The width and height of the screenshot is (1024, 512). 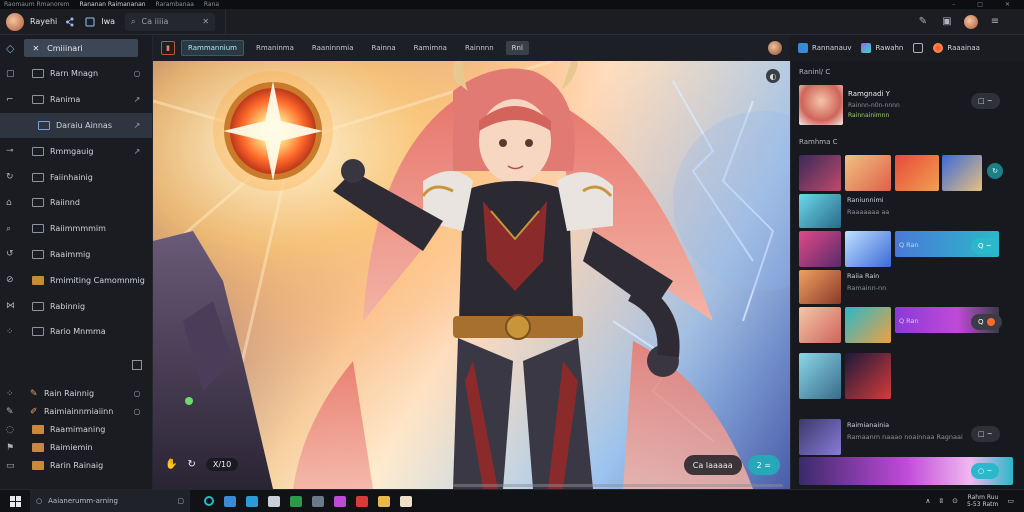 What do you see at coordinates (209, 501) in the screenshot?
I see `cortana-icon` at bounding box center [209, 501].